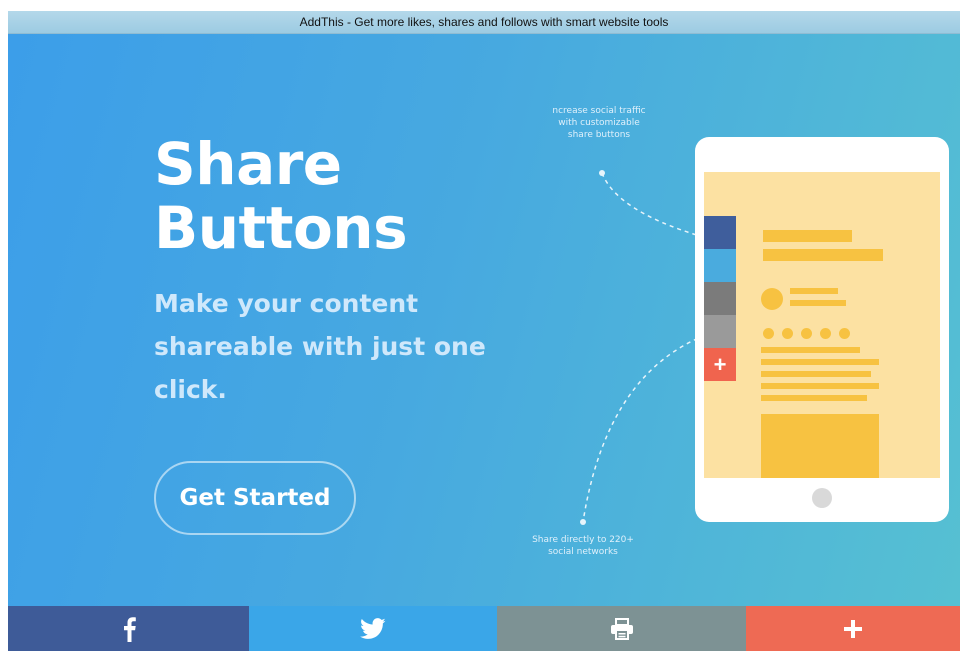  I want to click on tablet-home-button, so click(822, 498).